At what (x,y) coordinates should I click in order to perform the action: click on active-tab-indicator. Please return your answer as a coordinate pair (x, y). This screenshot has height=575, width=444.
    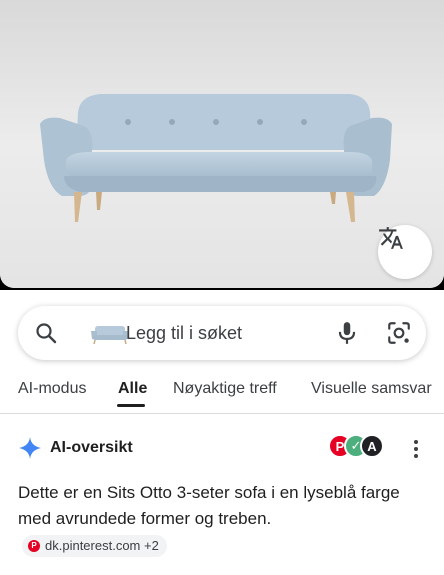
    Looking at the image, I should click on (131, 405).